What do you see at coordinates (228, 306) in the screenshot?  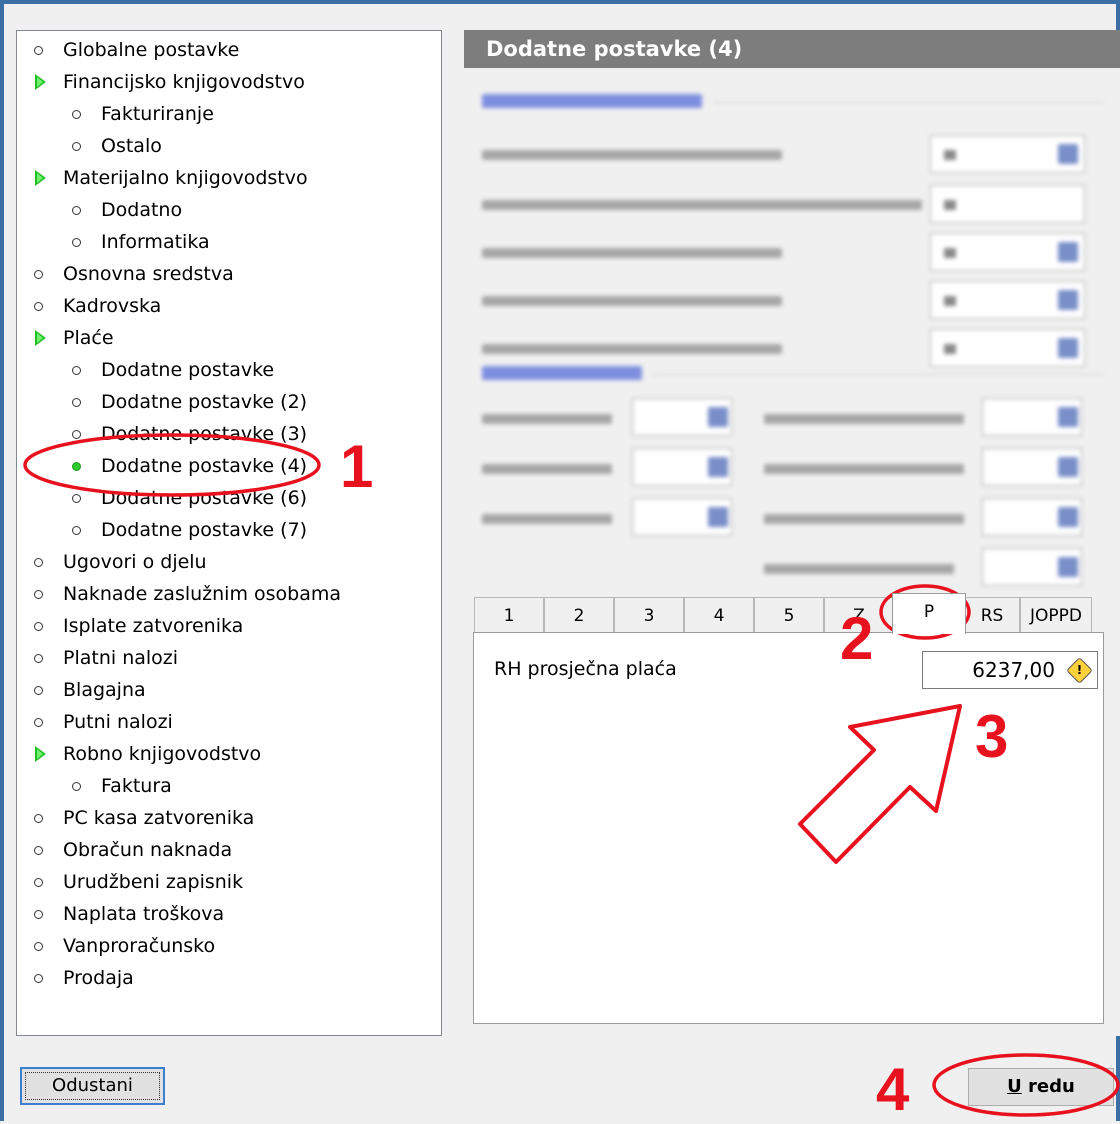 I see `tree-item: Kadrovska` at bounding box center [228, 306].